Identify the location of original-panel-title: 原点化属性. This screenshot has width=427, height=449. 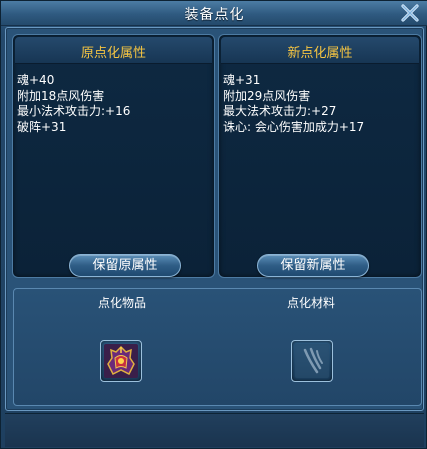
(113, 53).